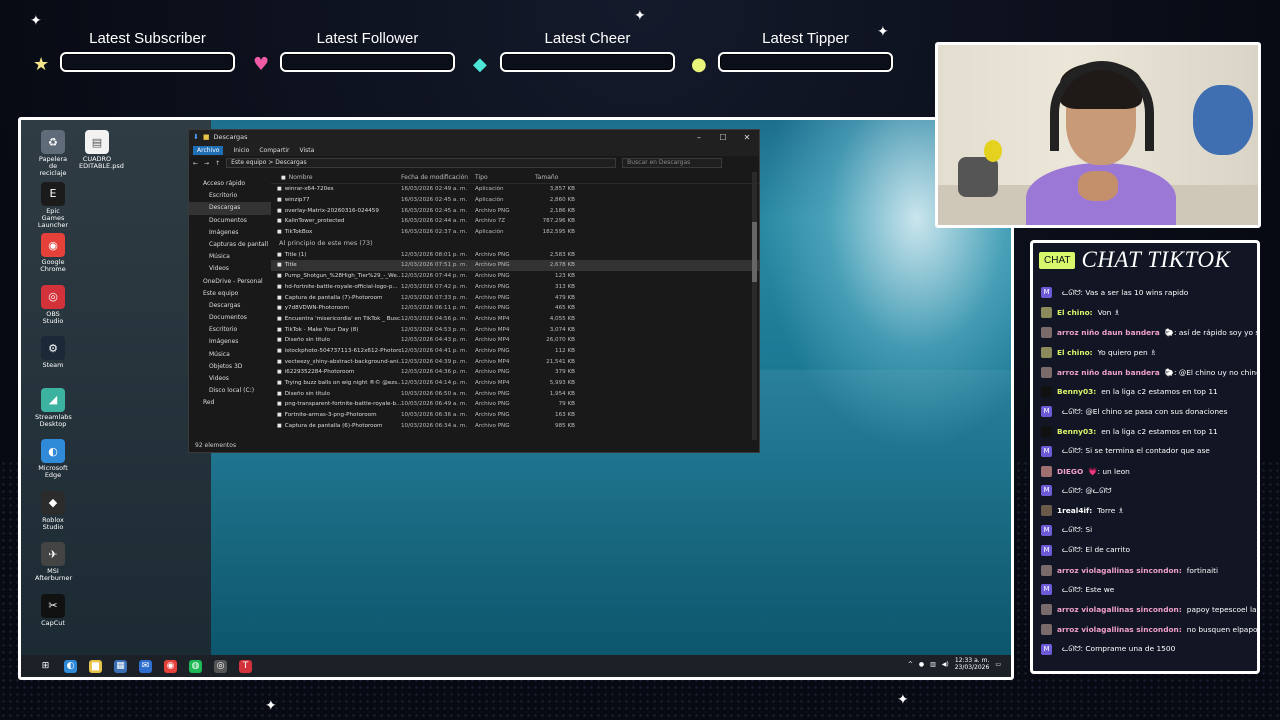 This screenshot has height=720, width=1280. Describe the element at coordinates (1149, 313) in the screenshot. I see `chat-message: El chino: Von ♗` at that location.